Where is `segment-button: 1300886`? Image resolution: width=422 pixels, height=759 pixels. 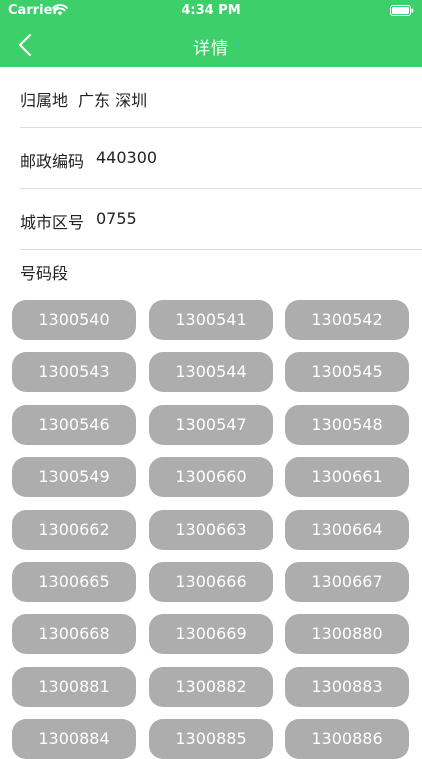
segment-button: 1300886 is located at coordinates (347, 739).